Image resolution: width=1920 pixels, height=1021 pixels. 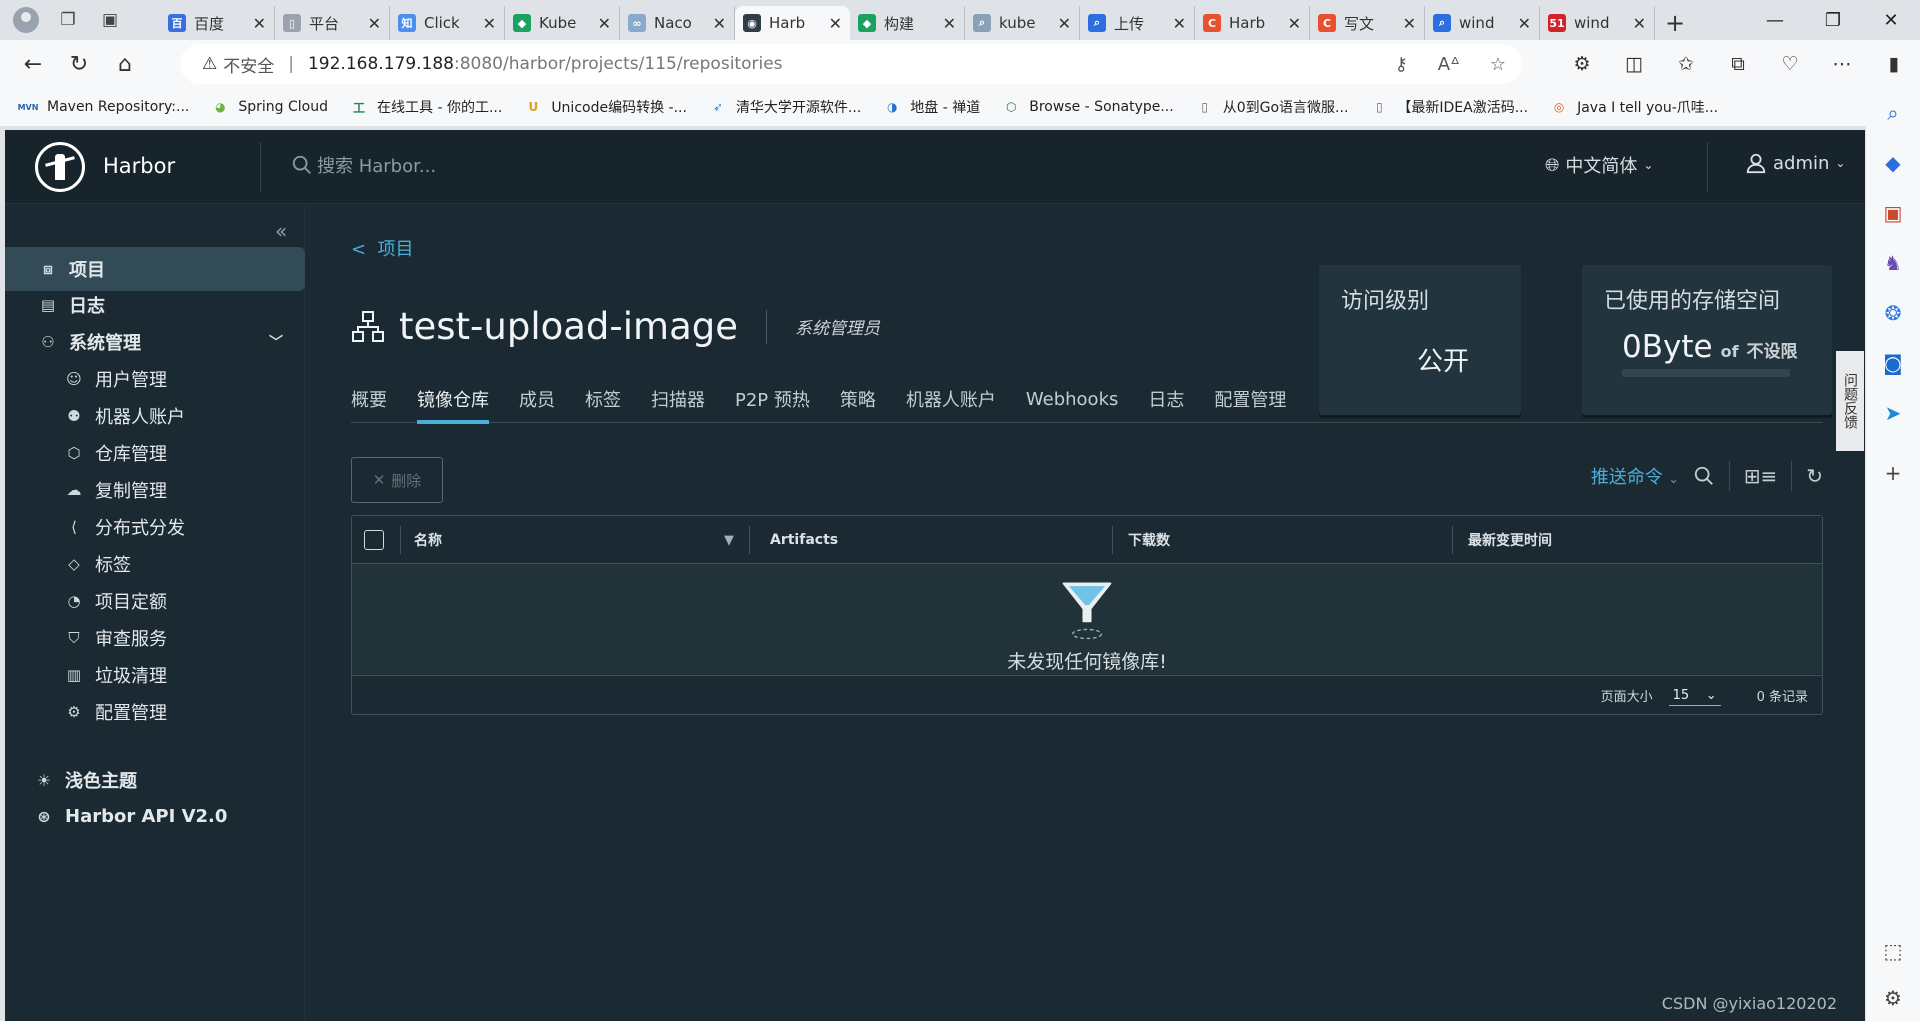 I want to click on project-tab: 策略, so click(x=858, y=399).